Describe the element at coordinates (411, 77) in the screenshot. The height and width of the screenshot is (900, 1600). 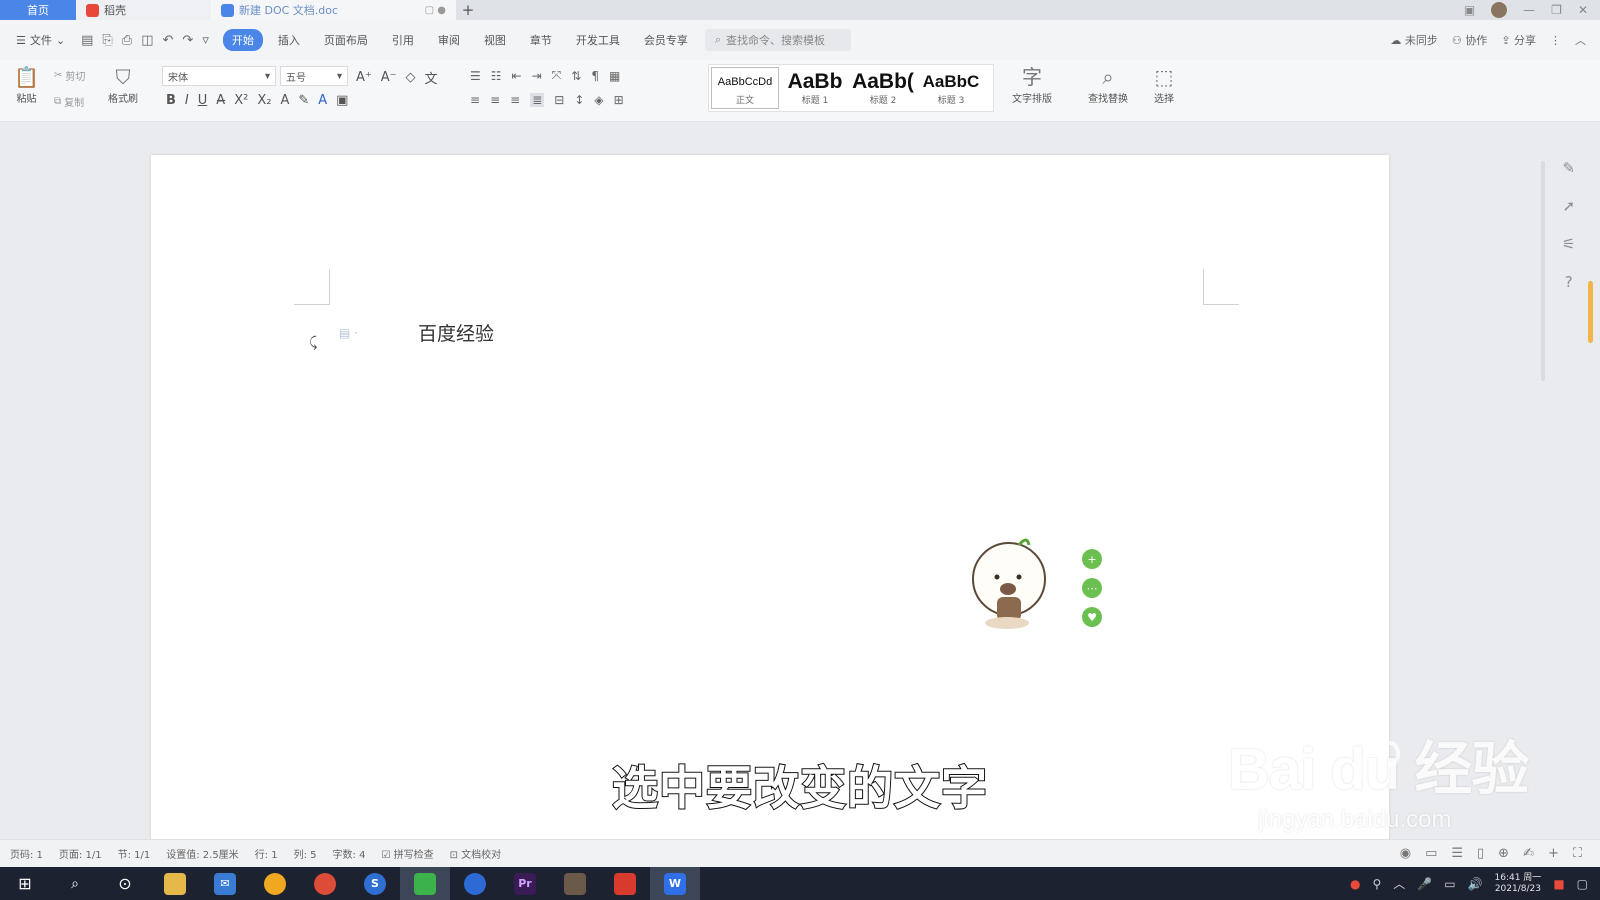
I see `clear-format-icon: ◇` at that location.